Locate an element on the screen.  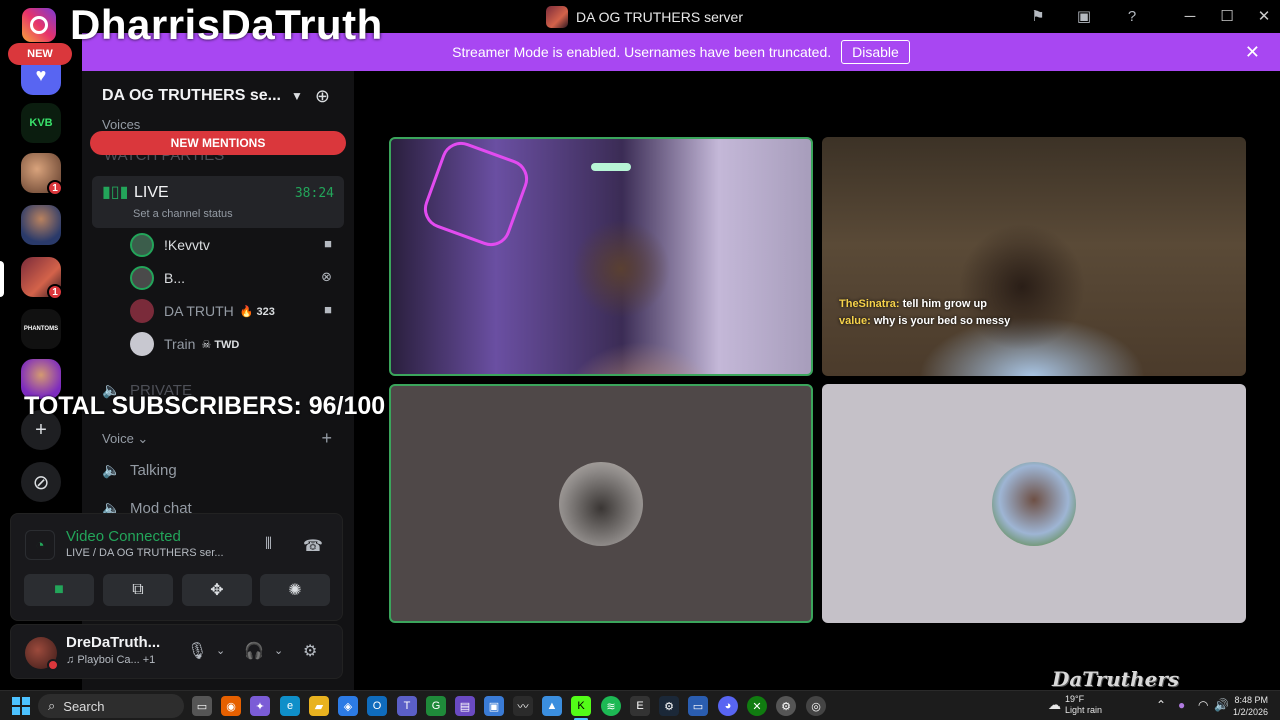
headphones-icon: 🎧 is located at coordinates (254, 651).